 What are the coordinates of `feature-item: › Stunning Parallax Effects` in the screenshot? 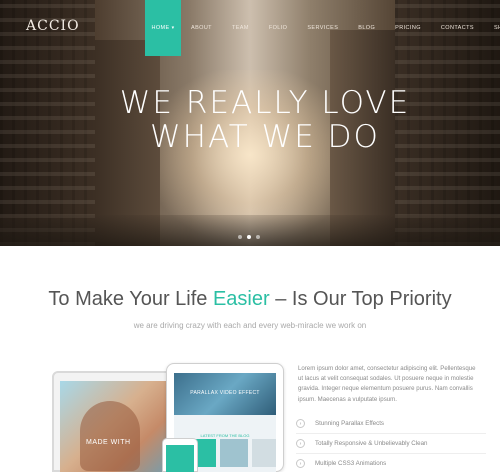 It's located at (391, 424).